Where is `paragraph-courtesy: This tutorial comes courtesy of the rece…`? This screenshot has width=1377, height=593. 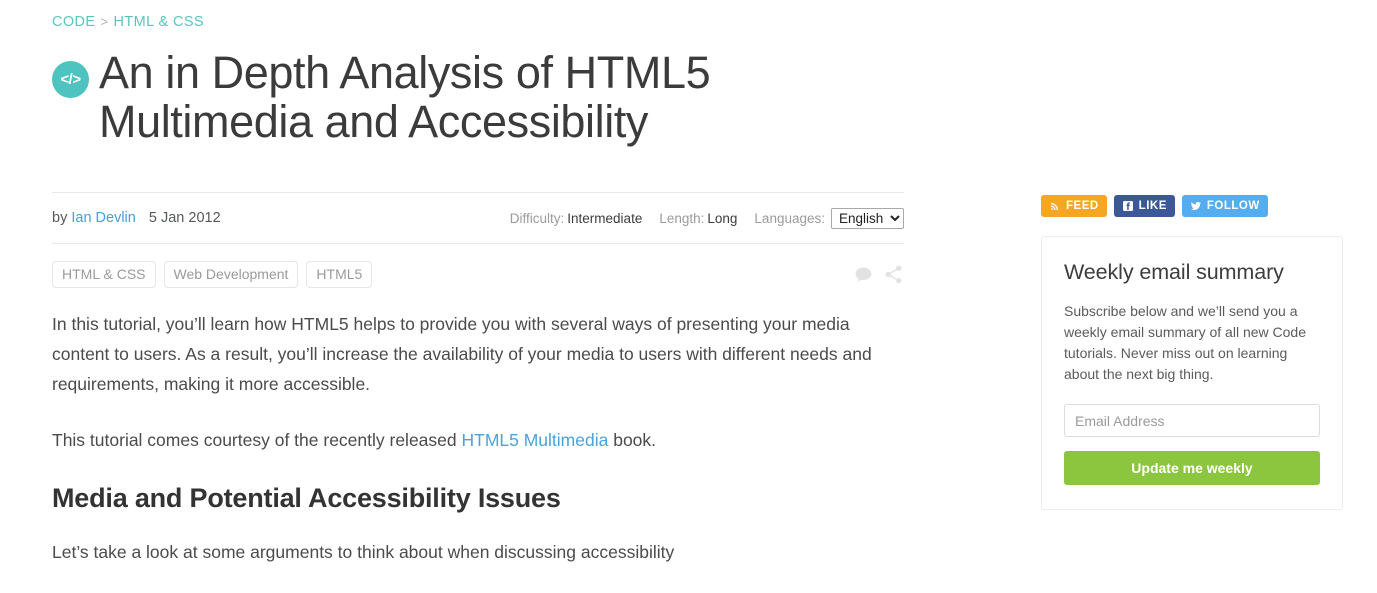 paragraph-courtesy: This tutorial comes courtesy of the rece… is located at coordinates (467, 440).